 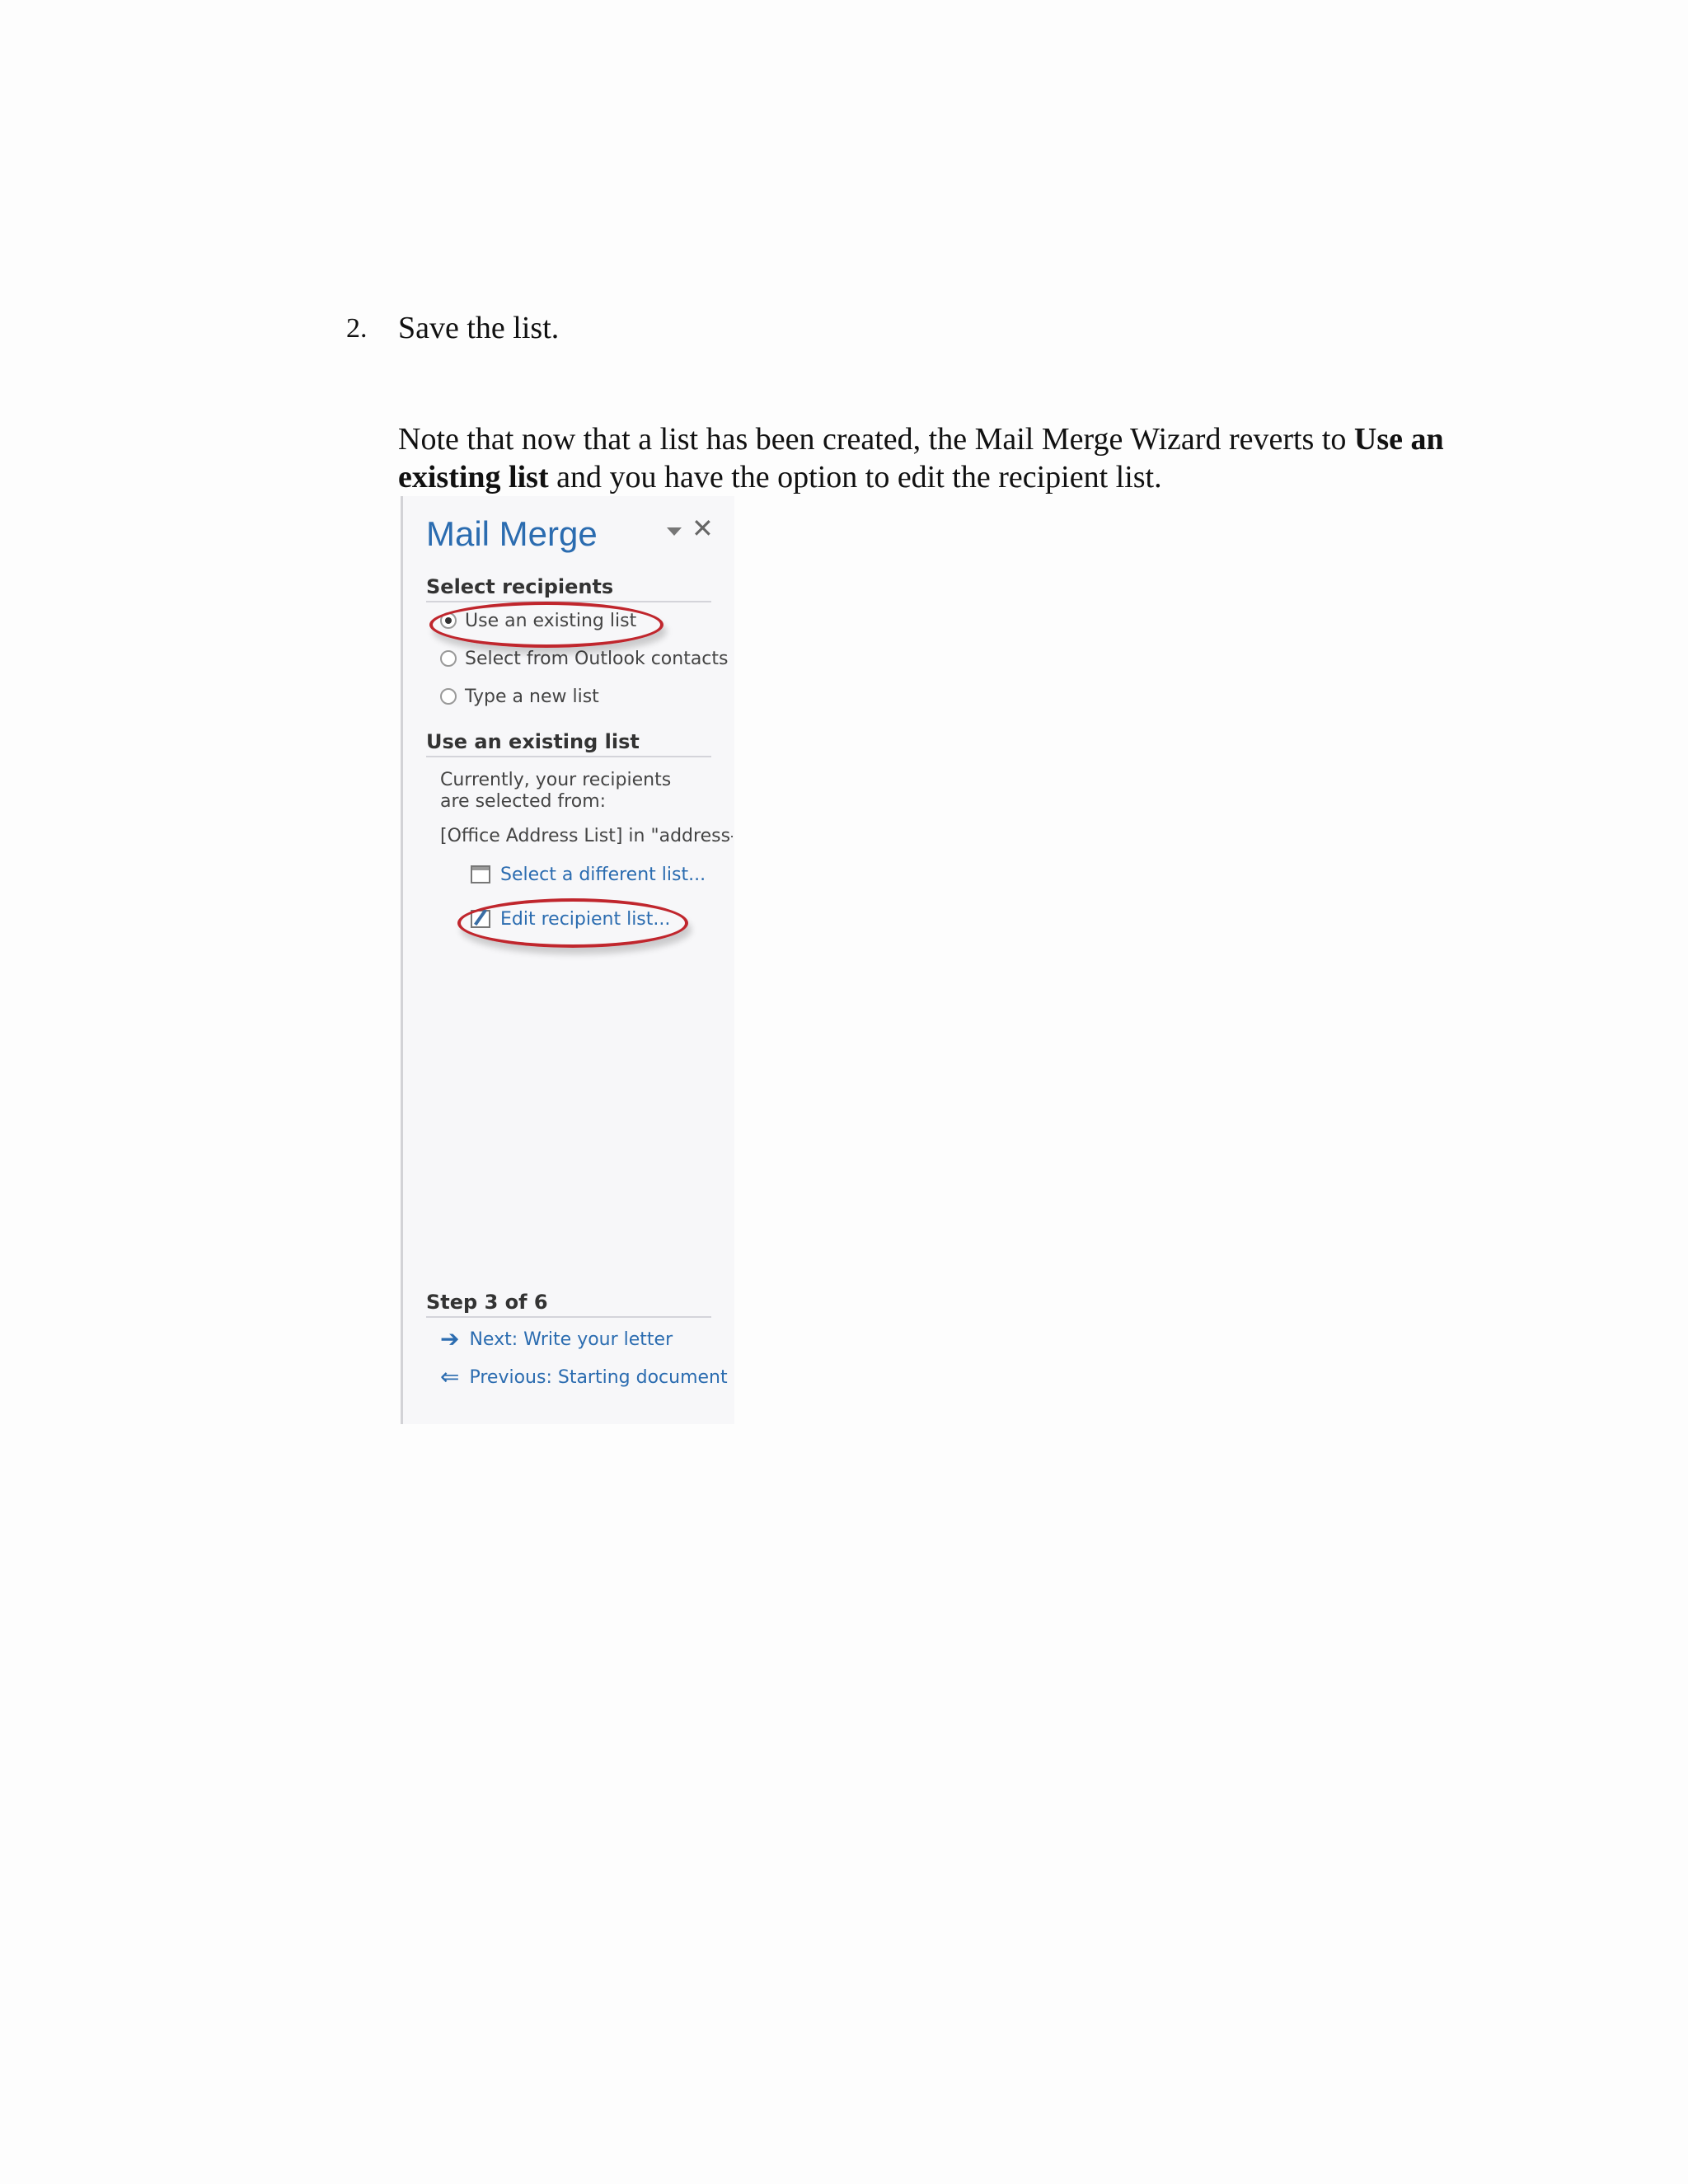 What do you see at coordinates (450, 1338) in the screenshot?
I see `arrow-right-icon: ➔` at bounding box center [450, 1338].